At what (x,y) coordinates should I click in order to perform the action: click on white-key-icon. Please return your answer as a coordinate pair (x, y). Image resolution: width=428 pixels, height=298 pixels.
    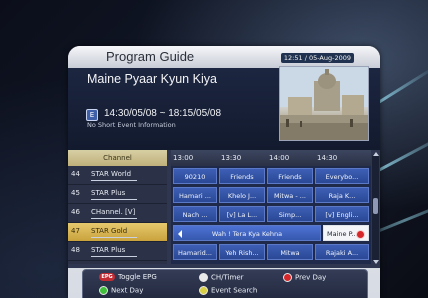
    Looking at the image, I should click on (203, 277).